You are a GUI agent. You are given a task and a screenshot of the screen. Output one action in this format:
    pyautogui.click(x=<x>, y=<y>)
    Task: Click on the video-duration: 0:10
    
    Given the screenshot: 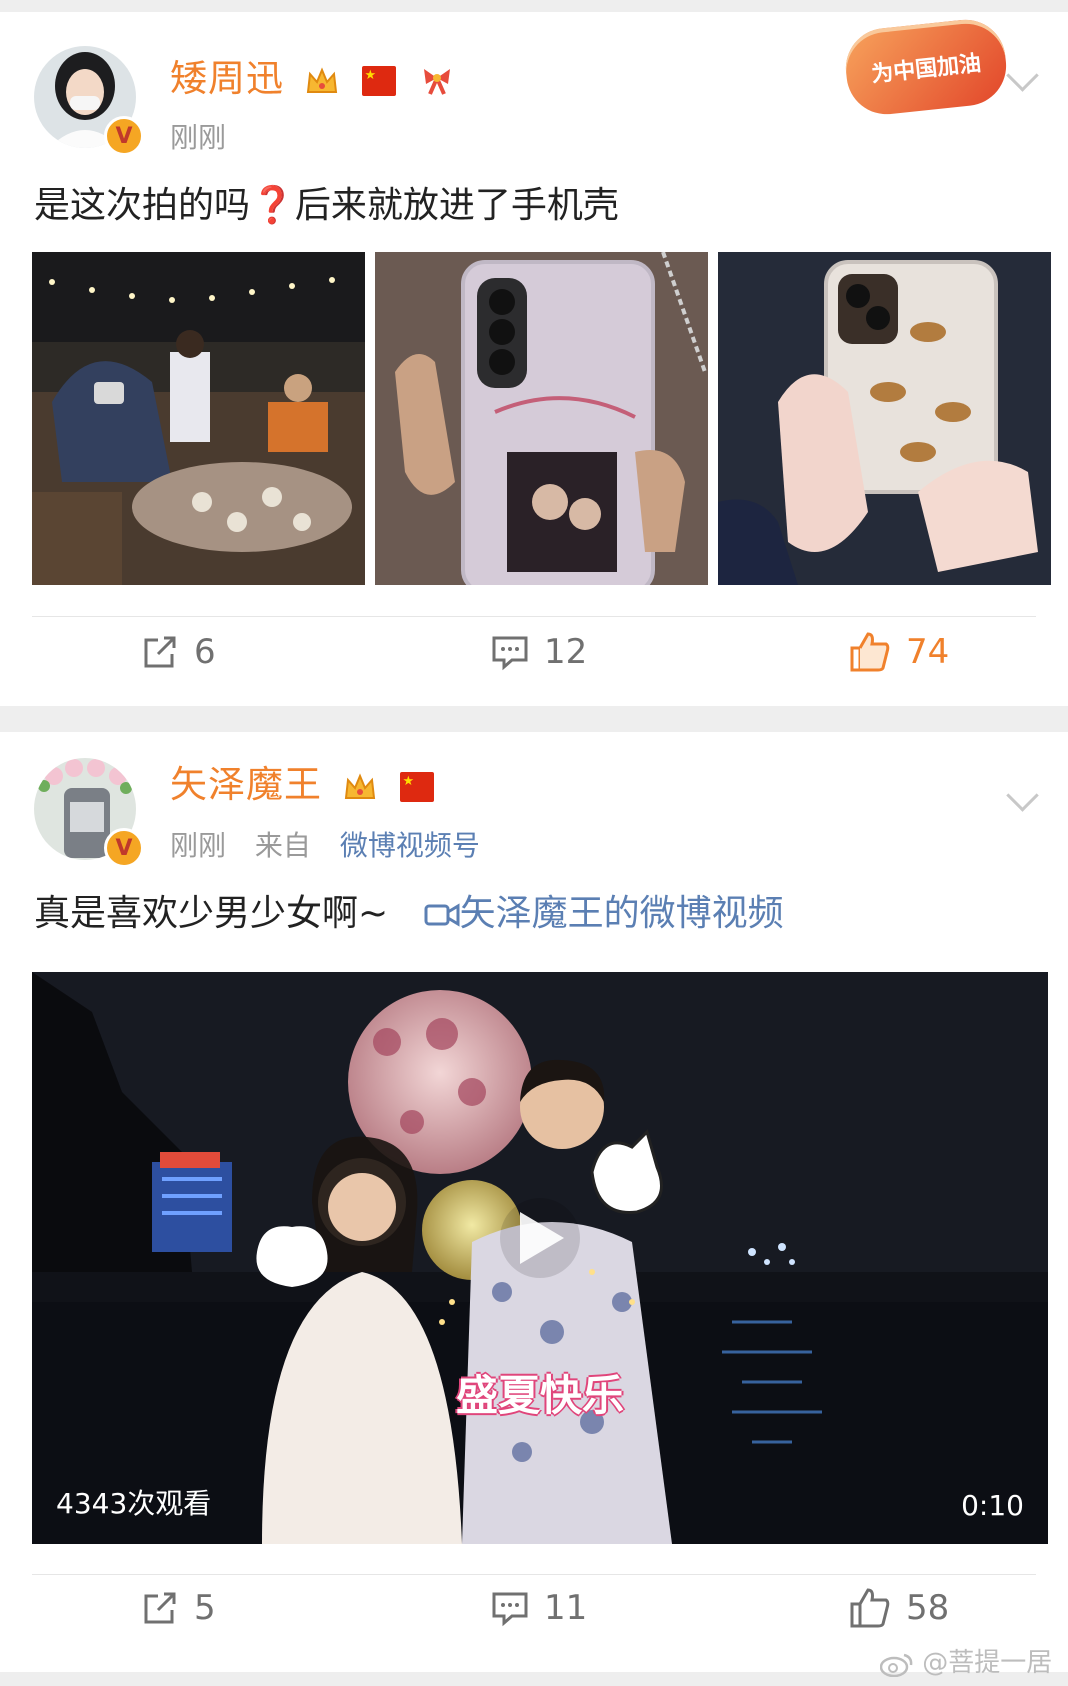 What is the action you would take?
    pyautogui.click(x=992, y=1505)
    